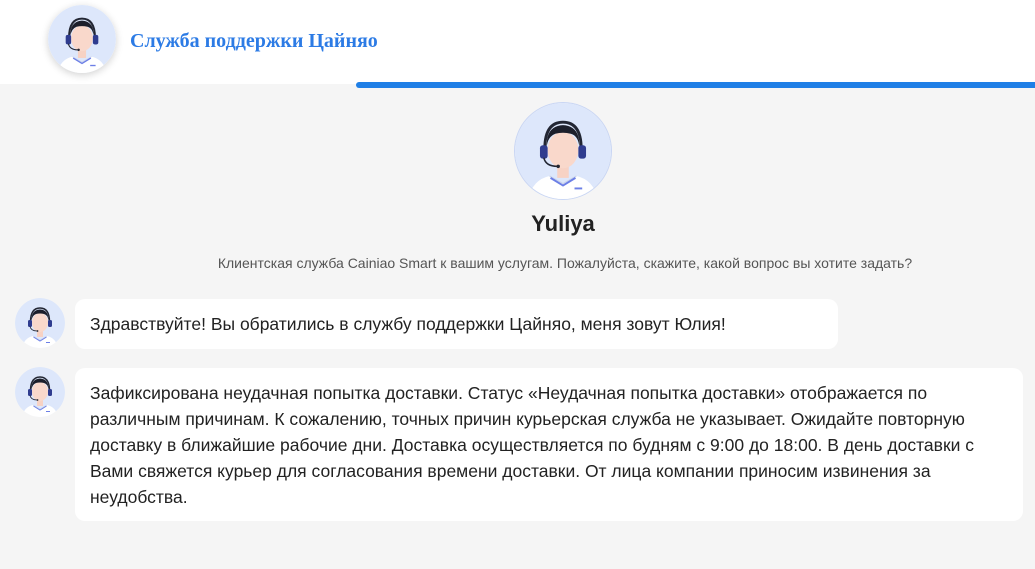  What do you see at coordinates (517, 42) in the screenshot?
I see `chat-header: Служба поддержки Цайняо` at bounding box center [517, 42].